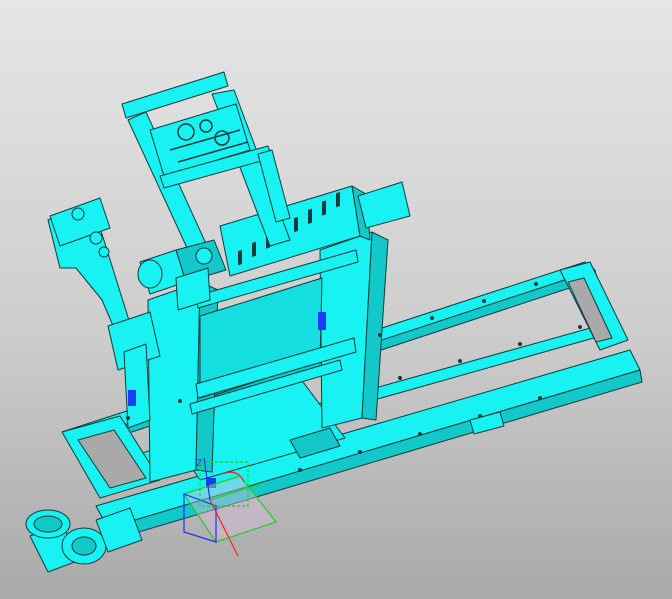 The image size is (672, 599). What do you see at coordinates (322, 321) in the screenshot?
I see `blue-sensor-right` at bounding box center [322, 321].